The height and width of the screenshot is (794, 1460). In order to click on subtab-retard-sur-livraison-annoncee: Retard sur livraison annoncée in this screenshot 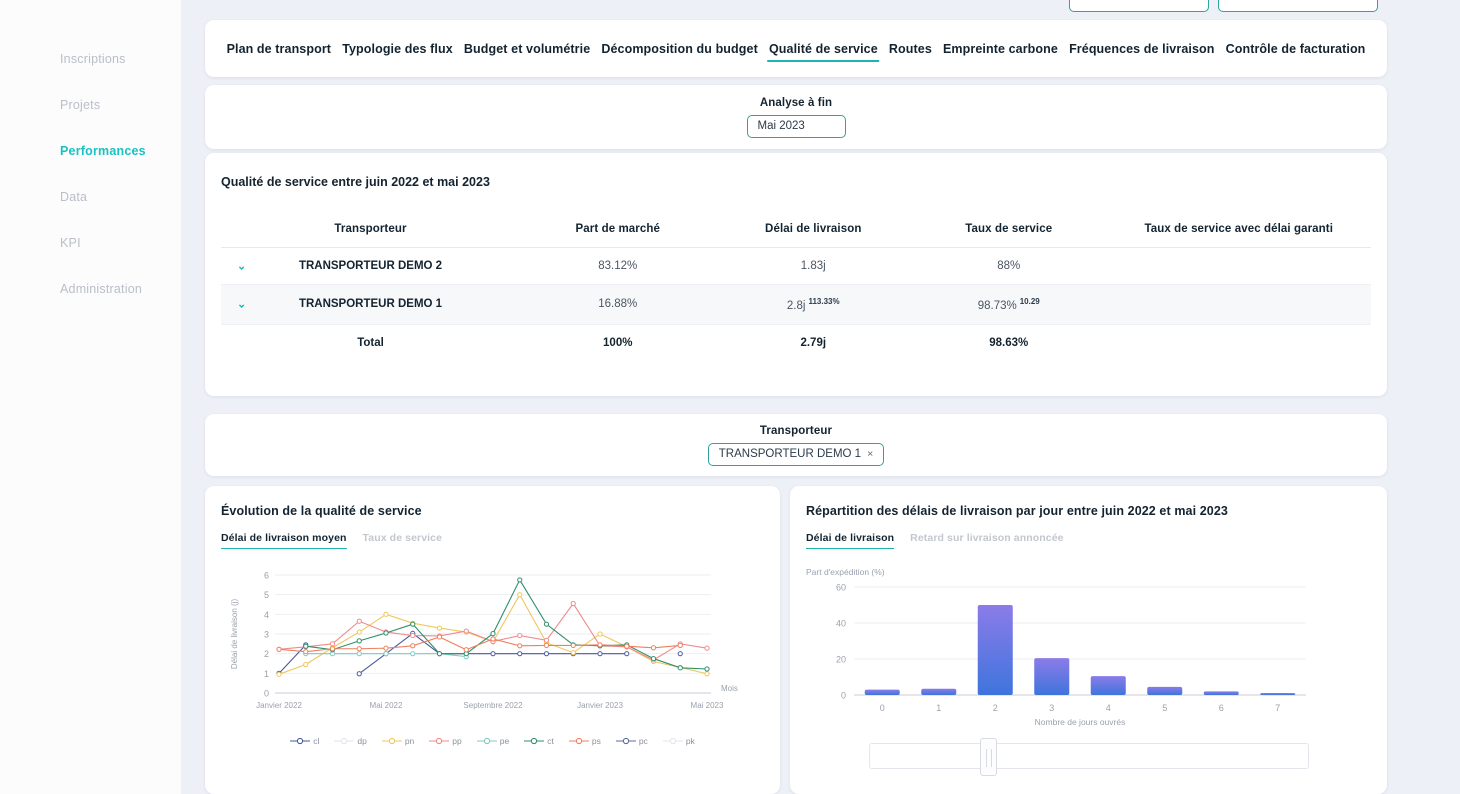, I will do `click(986, 540)`.